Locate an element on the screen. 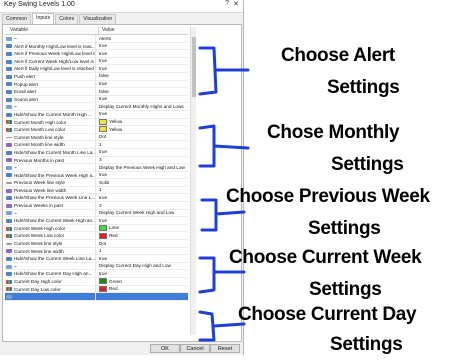 The height and width of the screenshot is (360, 474). table-row: Current Day High color Green is located at coordinates (96, 282).